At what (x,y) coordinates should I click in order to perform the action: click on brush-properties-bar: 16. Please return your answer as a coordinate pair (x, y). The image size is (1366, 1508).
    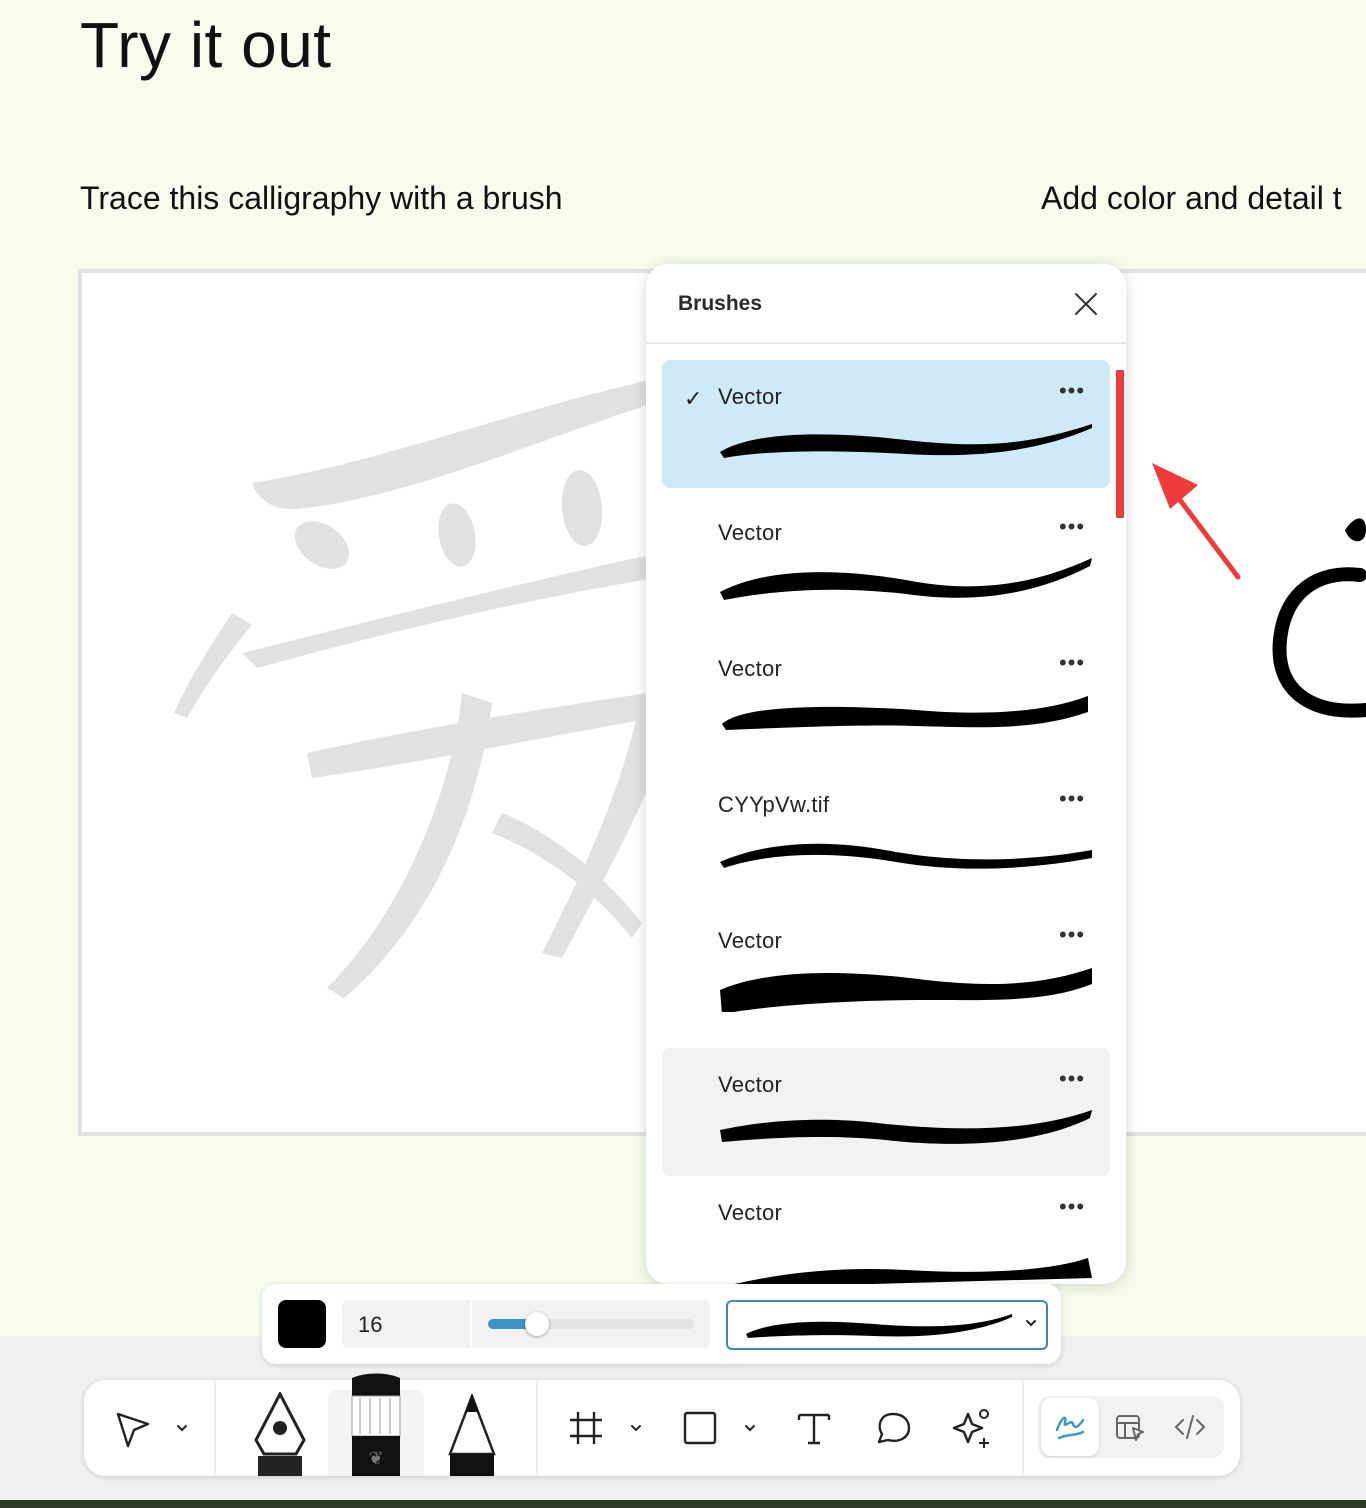
    Looking at the image, I should click on (661, 1324).